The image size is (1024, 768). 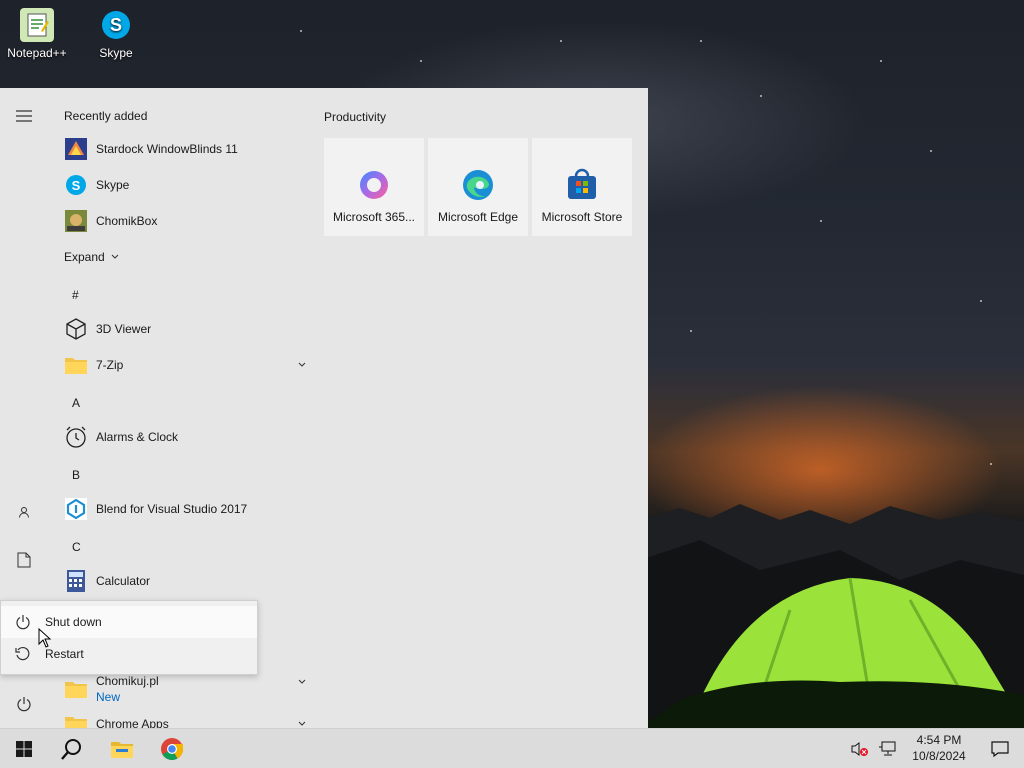 What do you see at coordinates (104, 257) in the screenshot?
I see `expand-button: Expand` at bounding box center [104, 257].